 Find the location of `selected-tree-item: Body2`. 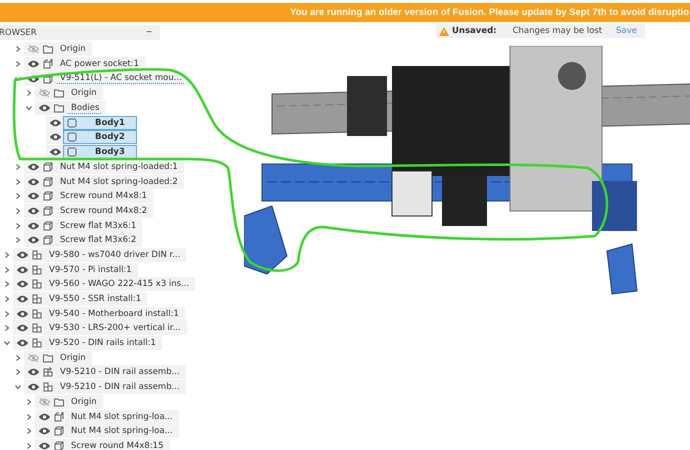

selected-tree-item: Body2 is located at coordinates (100, 137).